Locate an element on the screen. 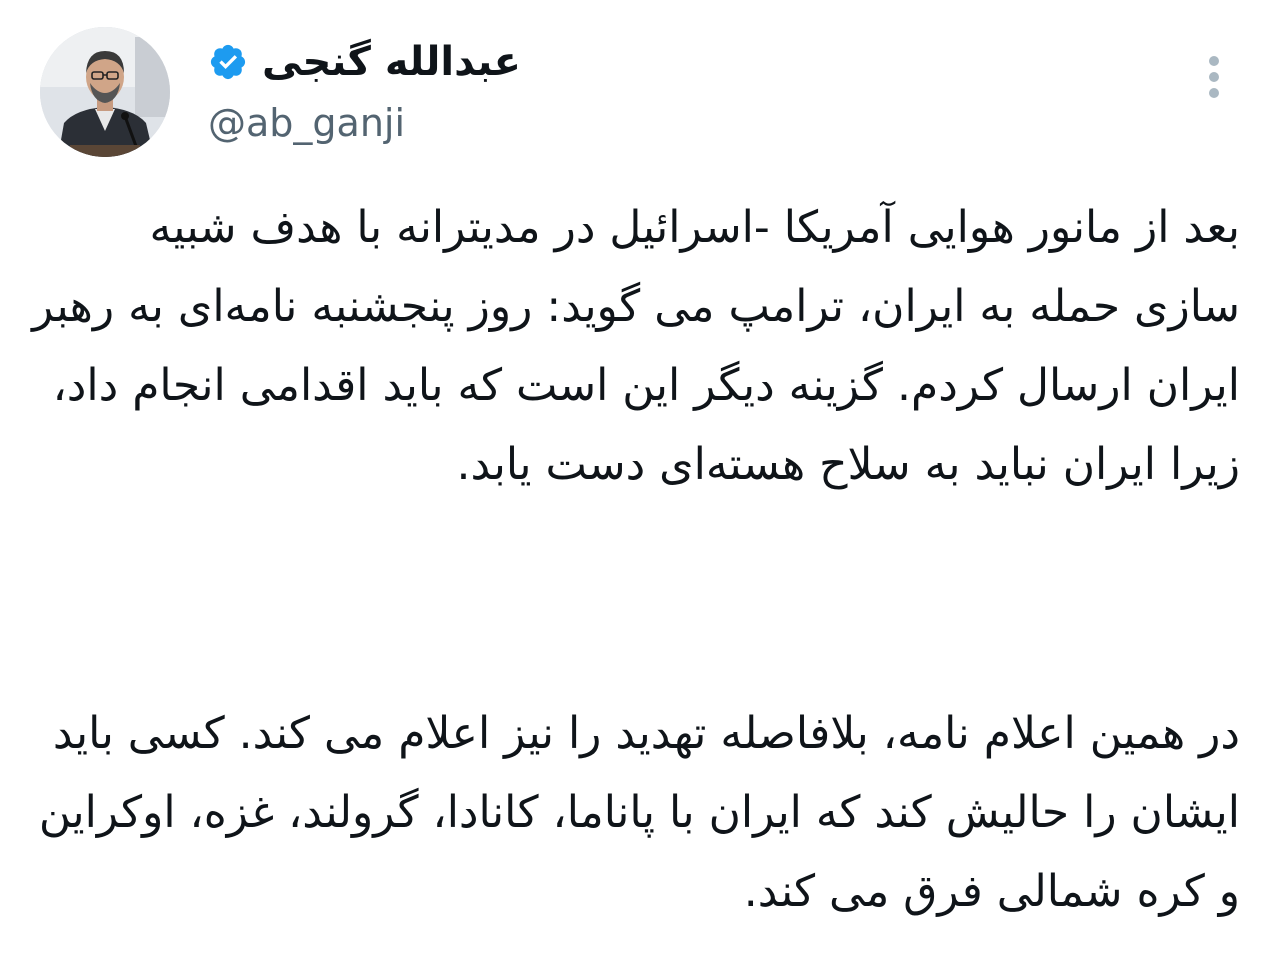 This screenshot has width=1280, height=975. more-vertical-icon is located at coordinates (1215, 77).